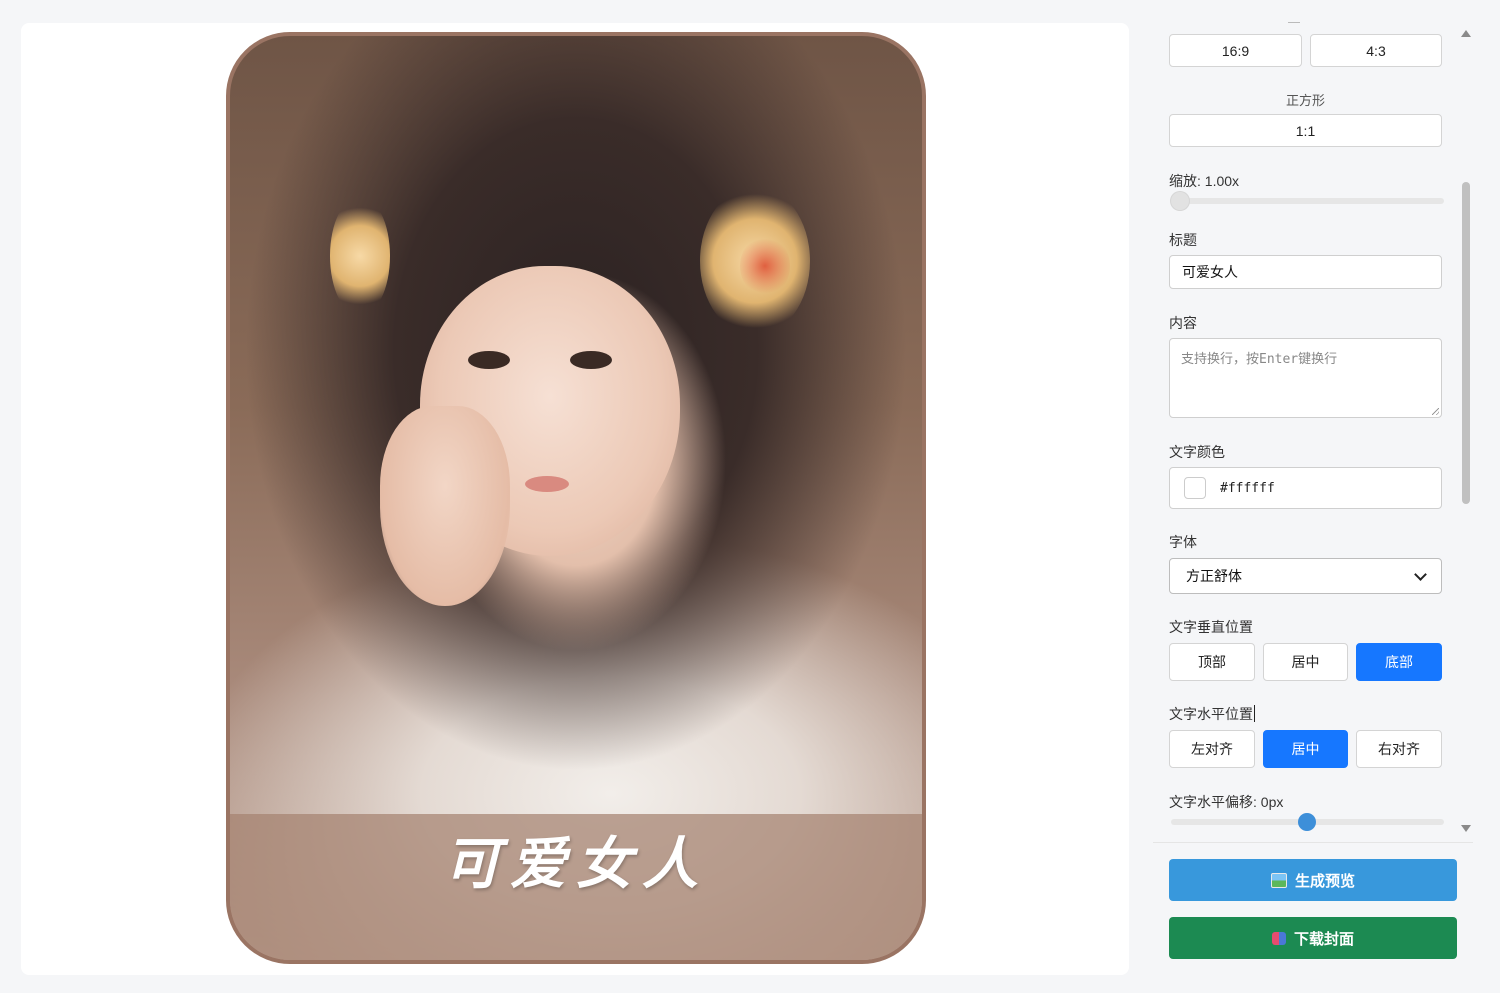 The image size is (1500, 993). I want to click on resize-grip-icon, so click(1435, 411).